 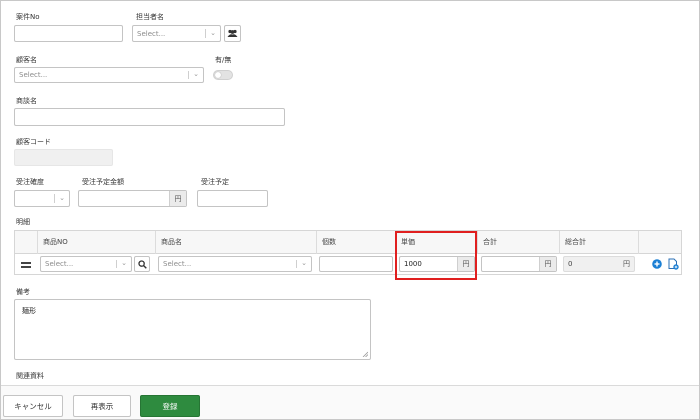 I want to click on table-header-grand-total: 総合計, so click(x=599, y=242).